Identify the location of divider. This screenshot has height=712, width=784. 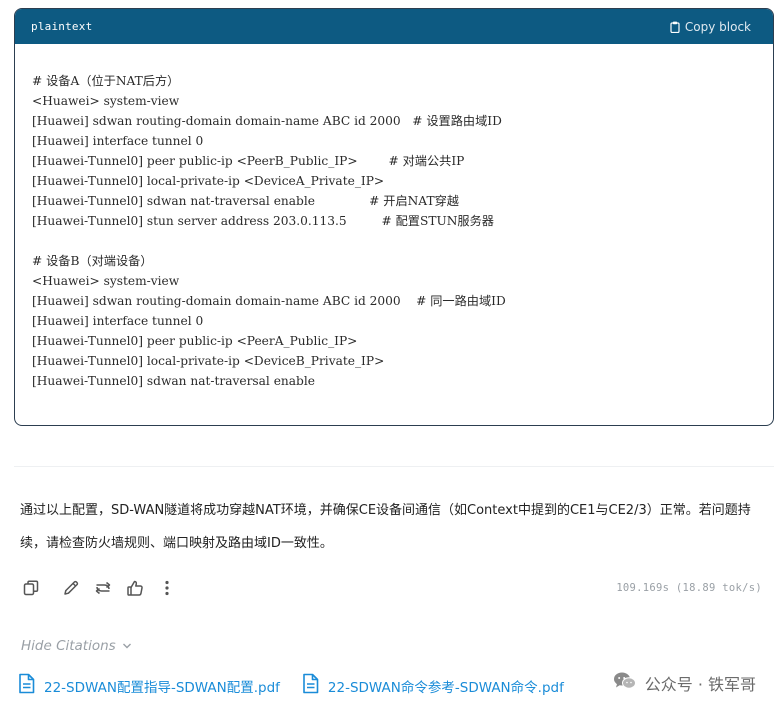
(394, 466).